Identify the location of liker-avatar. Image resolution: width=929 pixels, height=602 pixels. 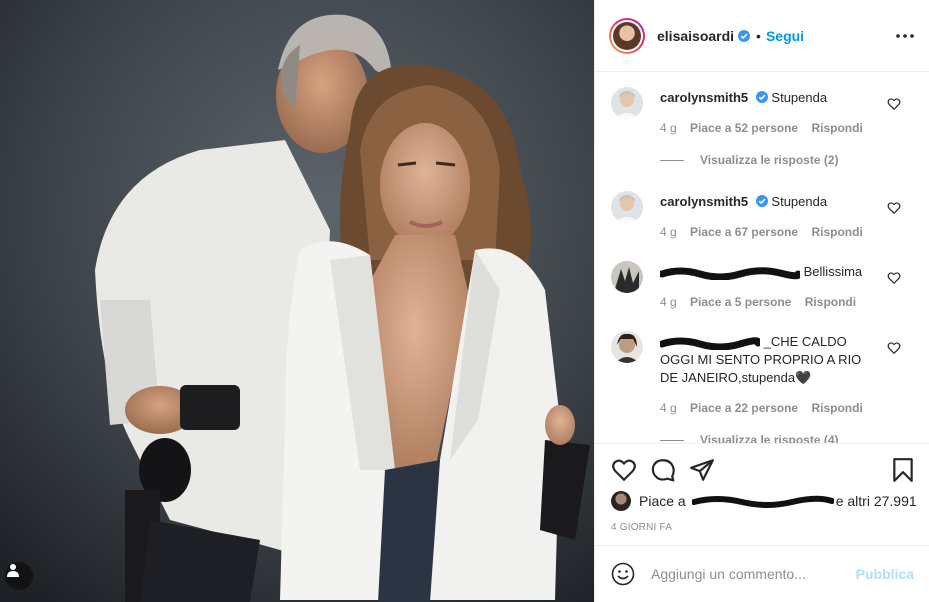
(621, 501).